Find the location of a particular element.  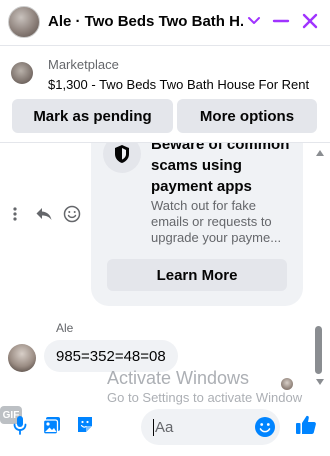

close-icon is located at coordinates (310, 21).